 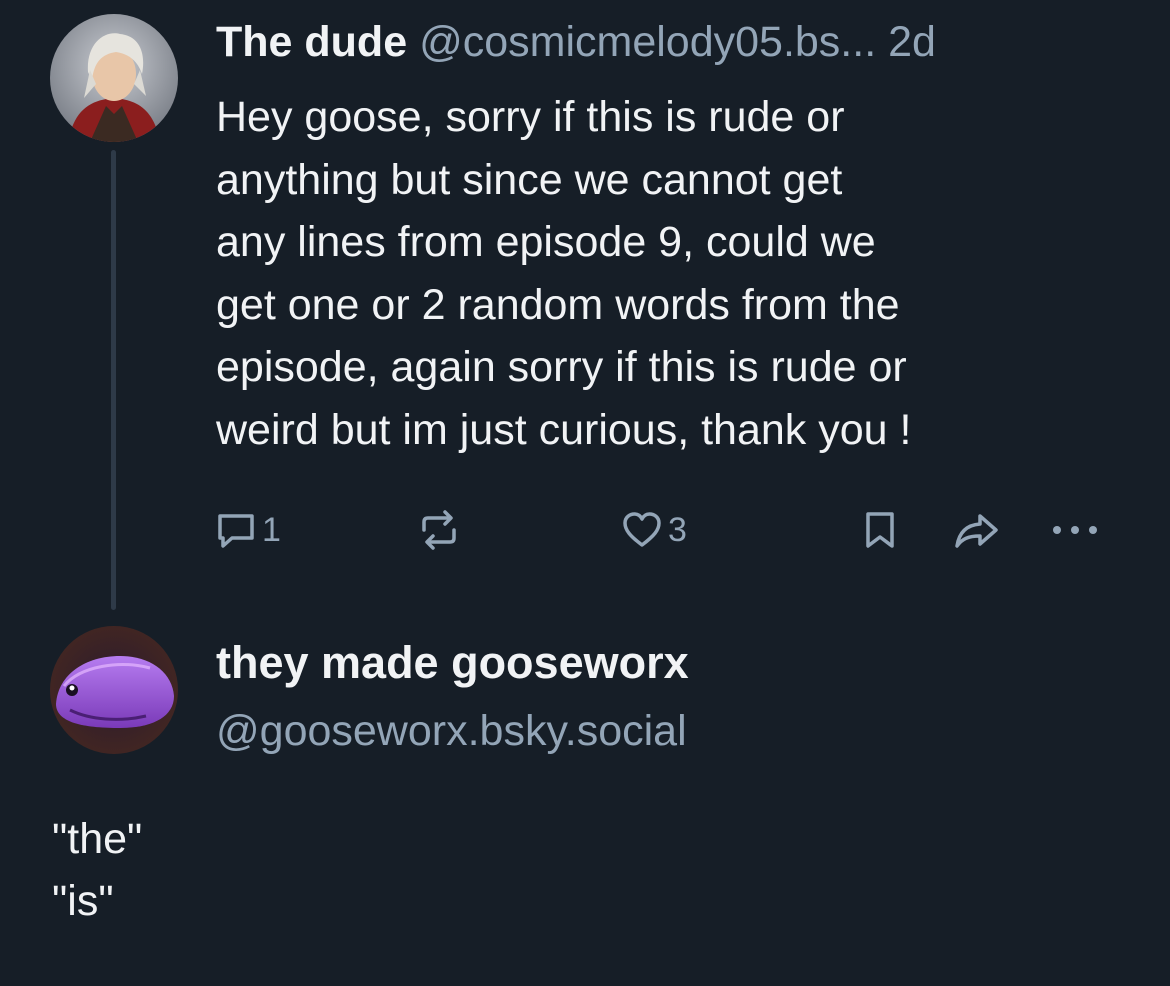 What do you see at coordinates (677, 529) in the screenshot?
I see `like-count: 3` at bounding box center [677, 529].